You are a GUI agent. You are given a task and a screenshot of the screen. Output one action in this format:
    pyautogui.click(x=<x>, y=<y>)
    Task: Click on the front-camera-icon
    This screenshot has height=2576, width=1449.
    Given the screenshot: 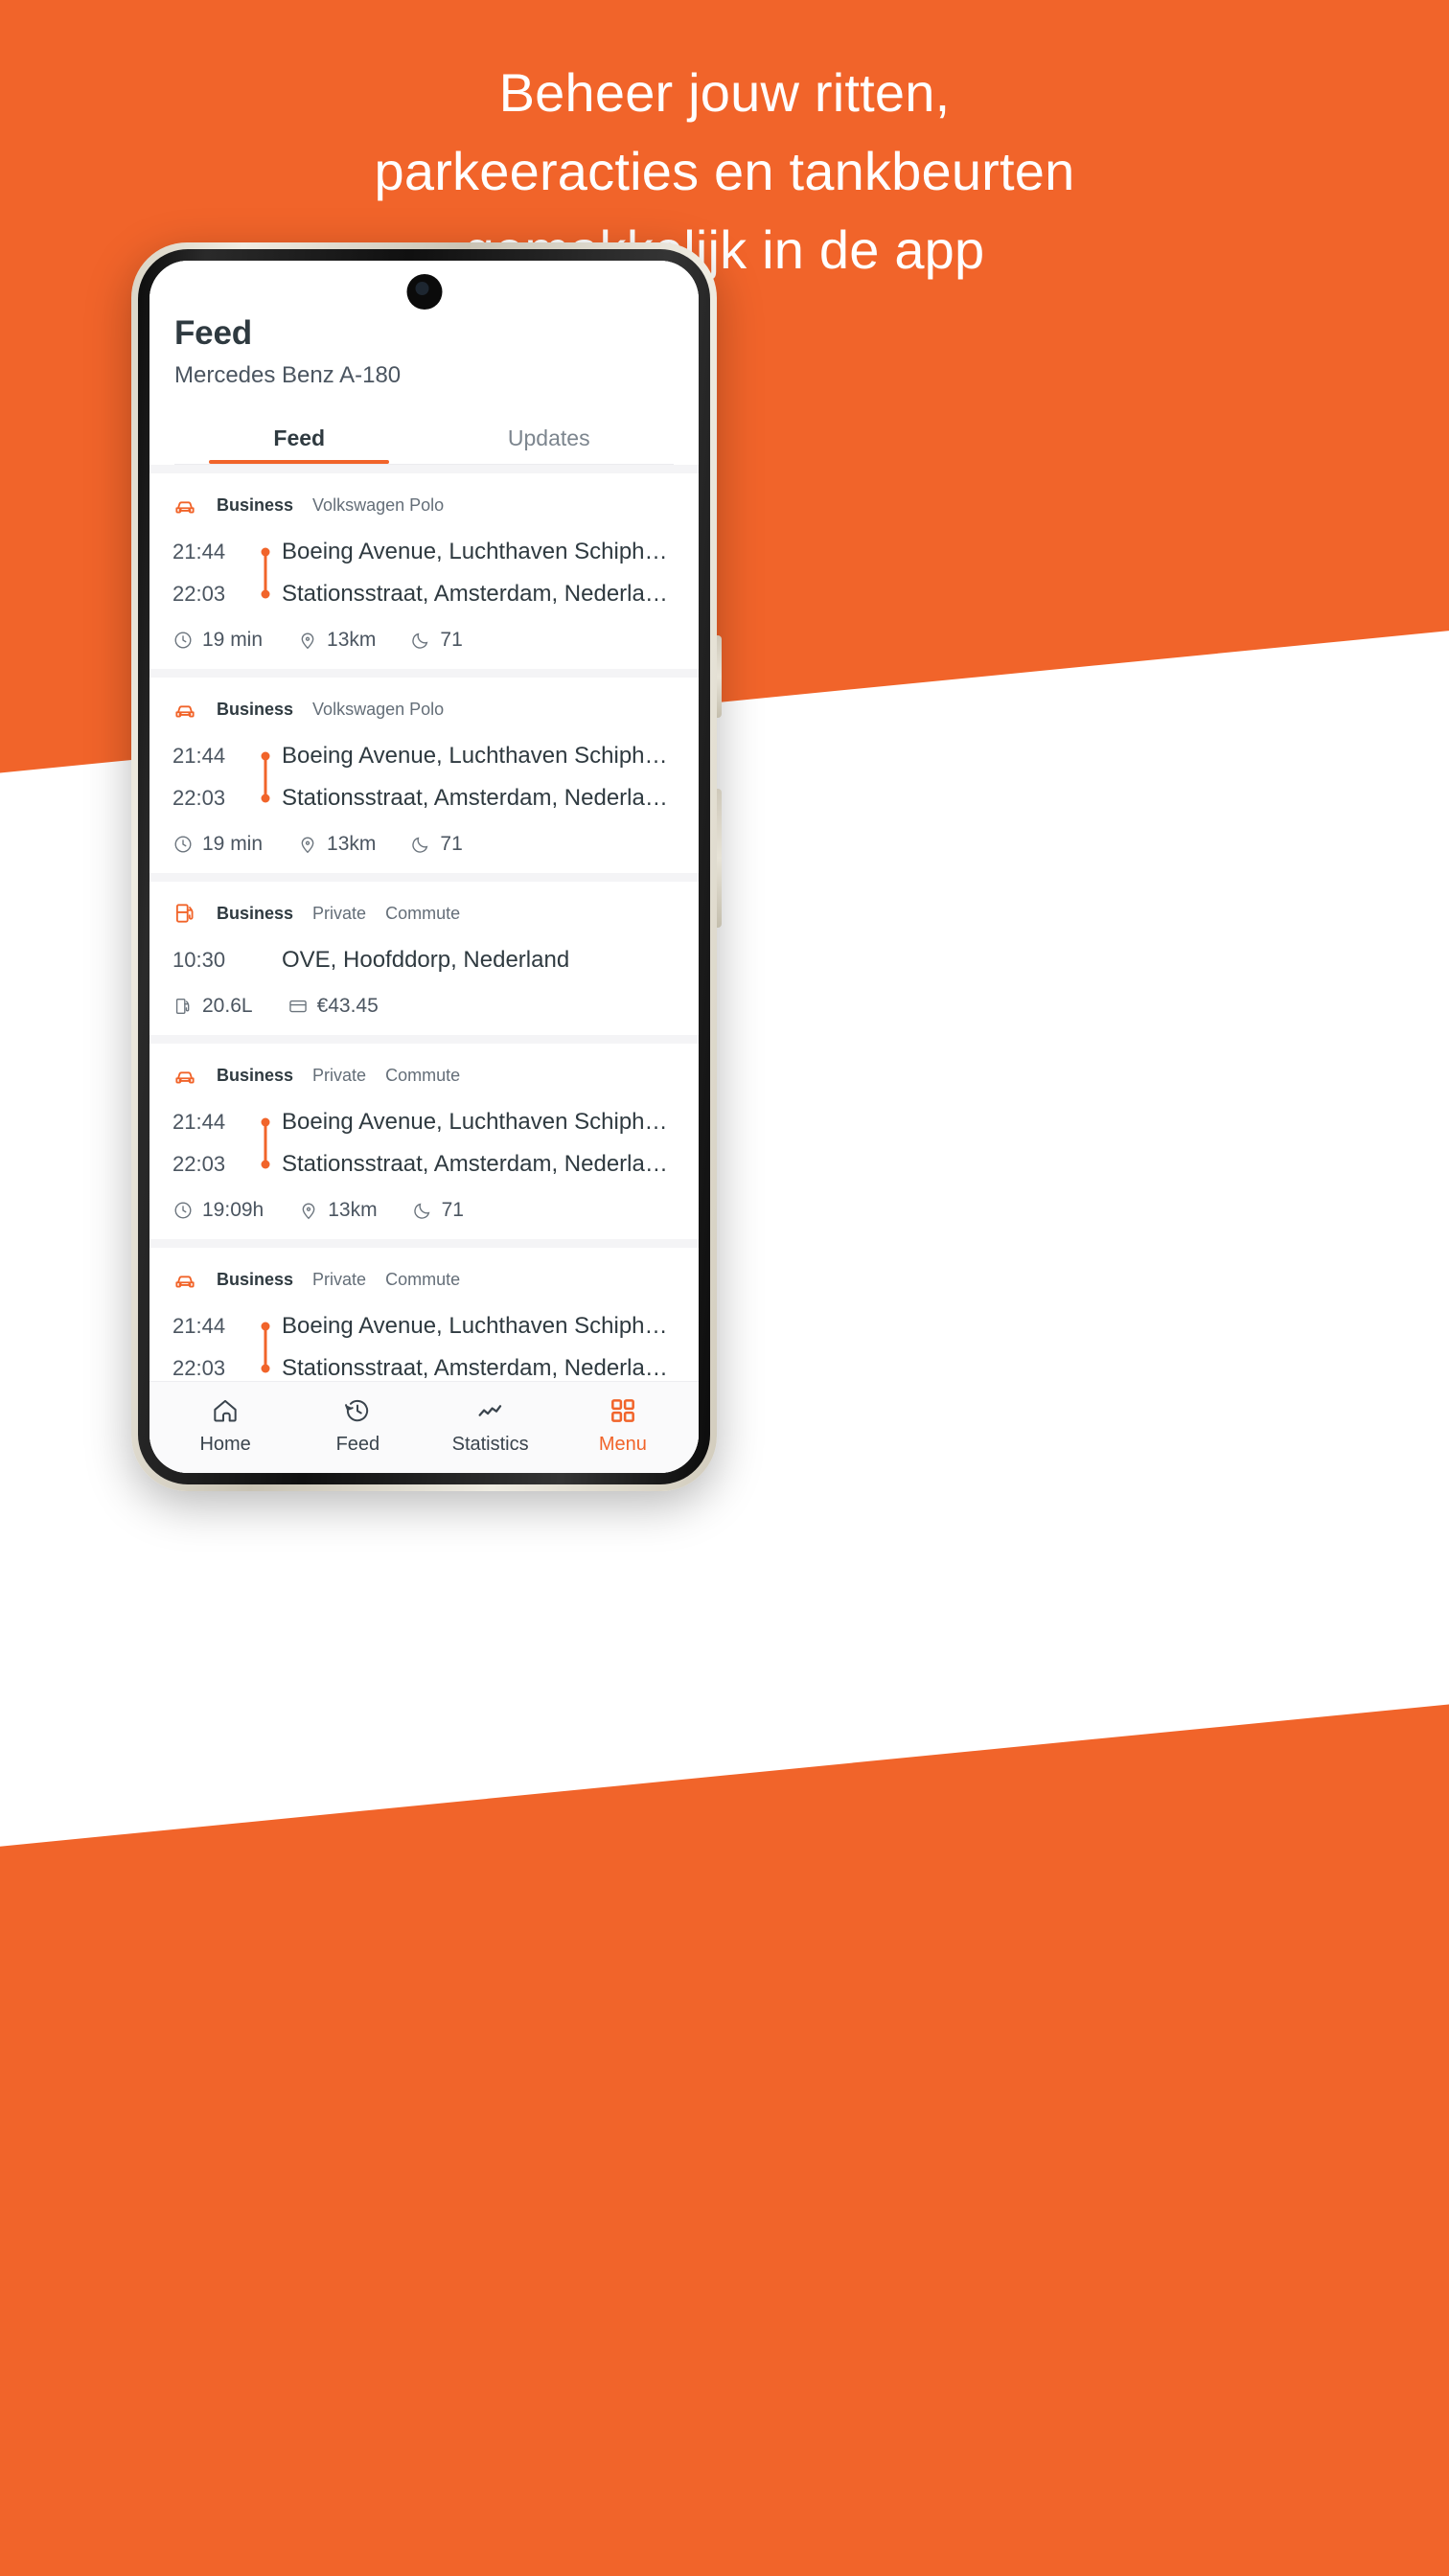 What is the action you would take?
    pyautogui.click(x=424, y=292)
    